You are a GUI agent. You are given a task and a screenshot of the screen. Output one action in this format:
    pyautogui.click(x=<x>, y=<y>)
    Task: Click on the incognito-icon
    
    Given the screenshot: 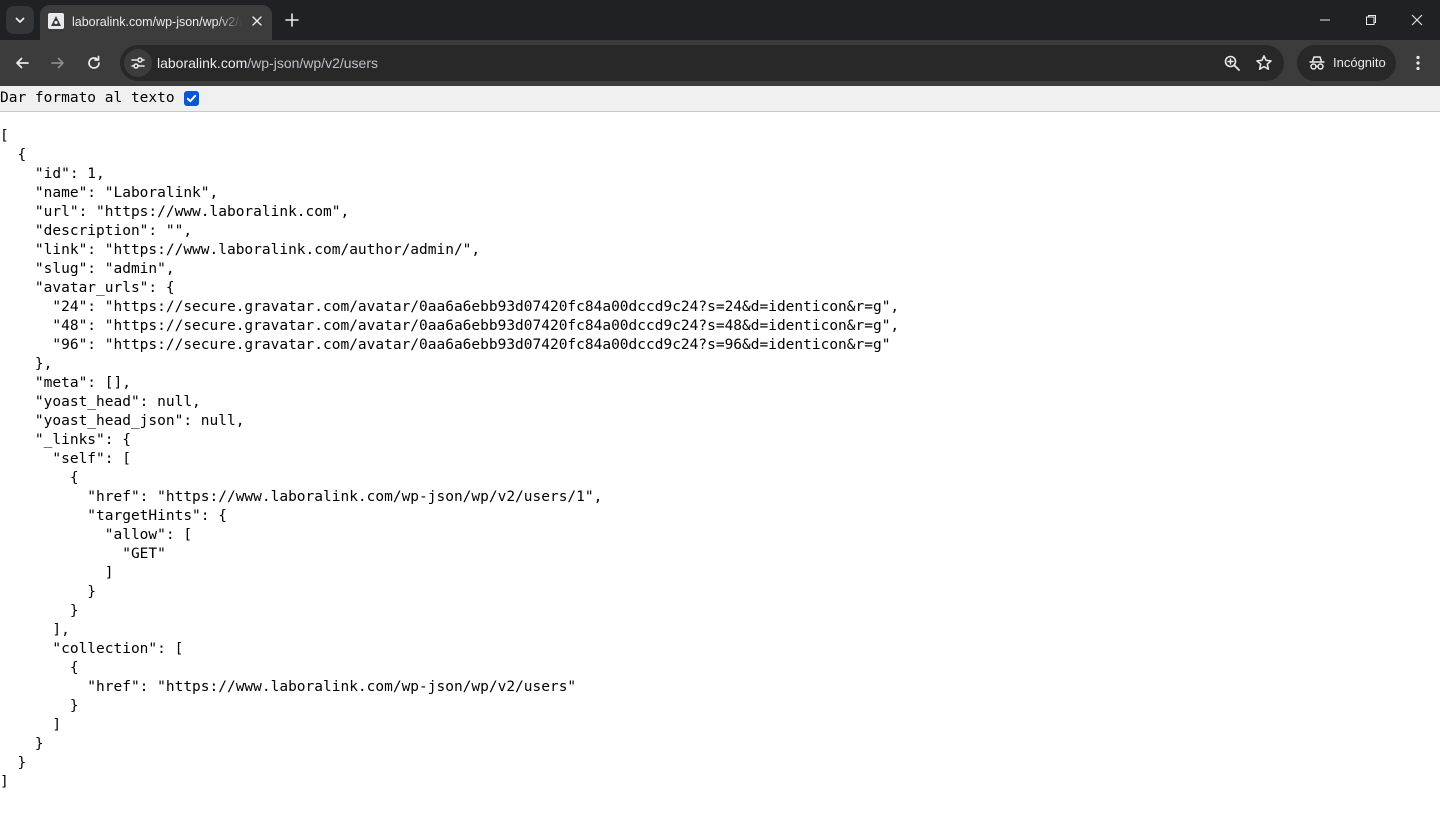 What is the action you would take?
    pyautogui.click(x=1317, y=63)
    